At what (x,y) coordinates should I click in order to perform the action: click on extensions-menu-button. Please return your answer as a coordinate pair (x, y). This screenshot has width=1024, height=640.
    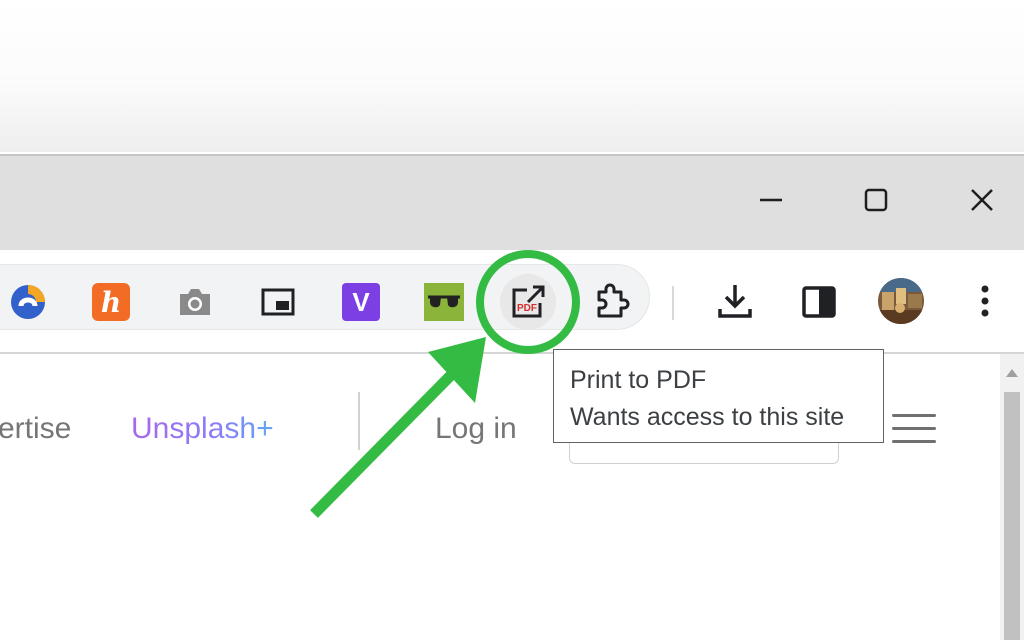
    Looking at the image, I should click on (611, 302).